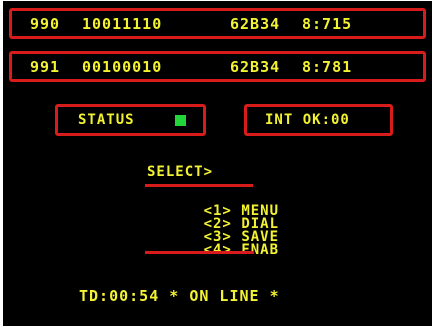  Describe the element at coordinates (327, 67) in the screenshot. I see `readout-value: 8:781` at that location.